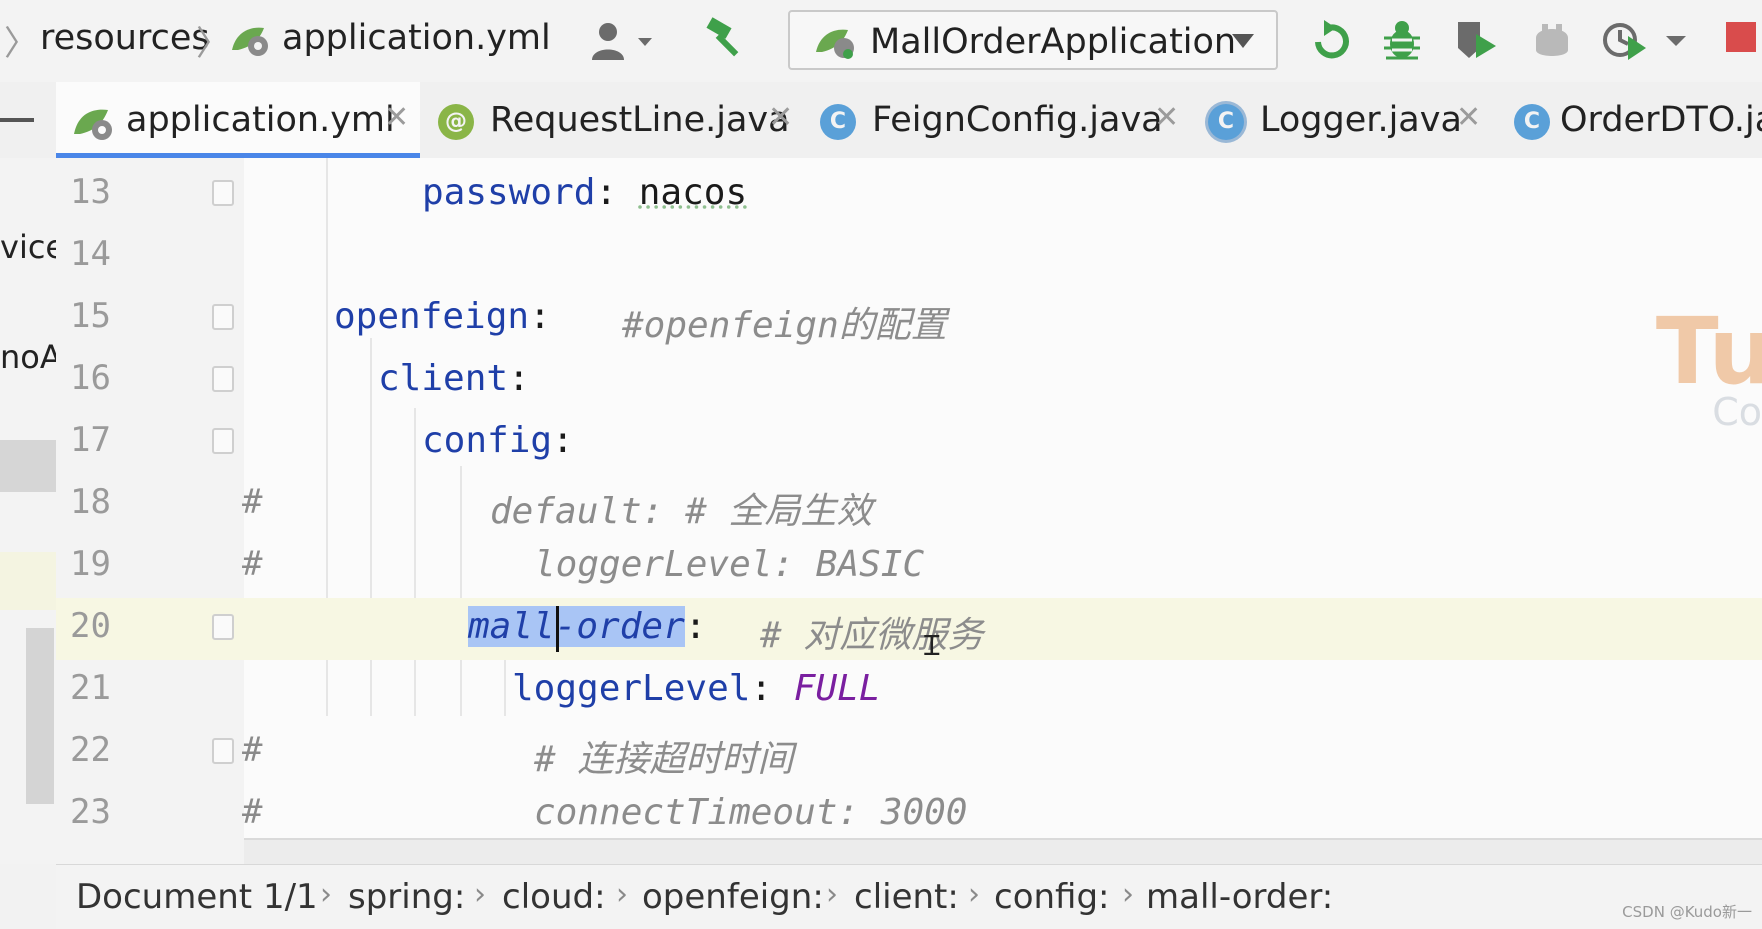  What do you see at coordinates (664, 759) in the screenshot?
I see `yaml-comment: # 连接超时时间` at bounding box center [664, 759].